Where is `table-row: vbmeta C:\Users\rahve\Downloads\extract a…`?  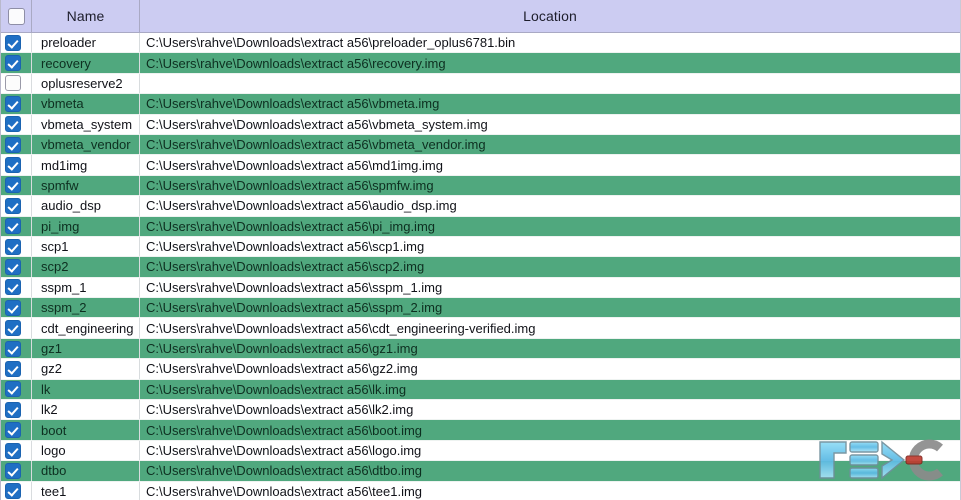
table-row: vbmeta C:\Users\rahve\Downloads\extract a… is located at coordinates (480, 104).